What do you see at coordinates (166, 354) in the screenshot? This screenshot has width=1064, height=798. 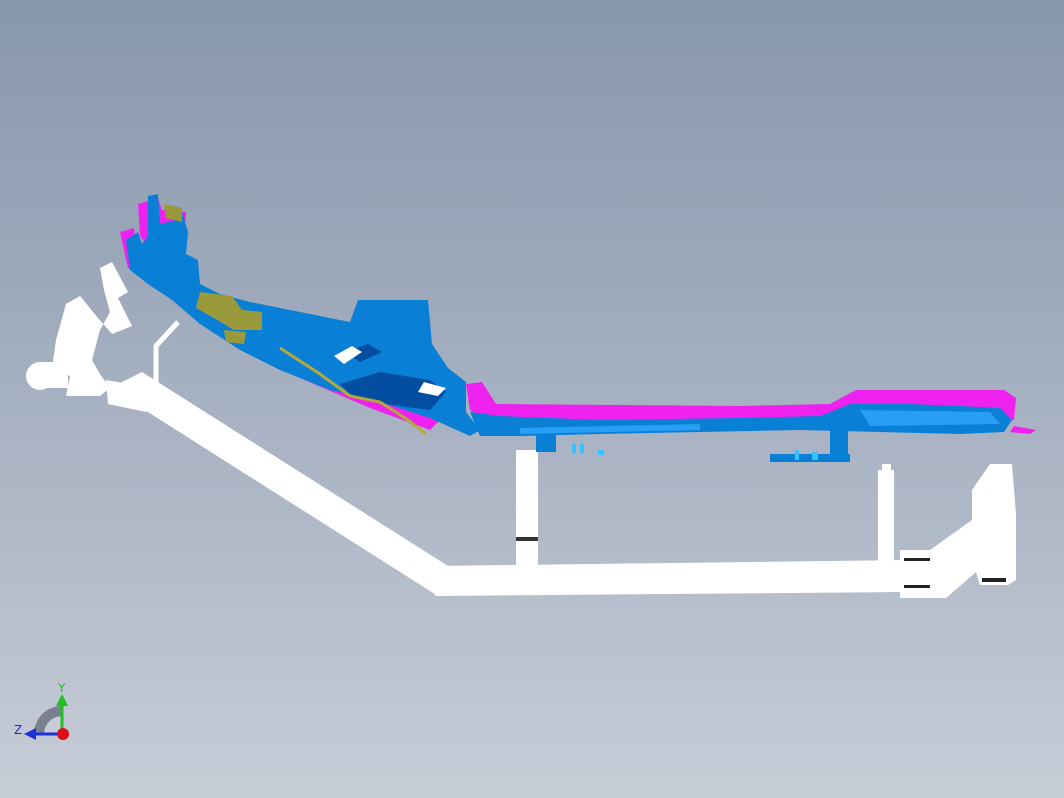 I see `fixture-rod` at bounding box center [166, 354].